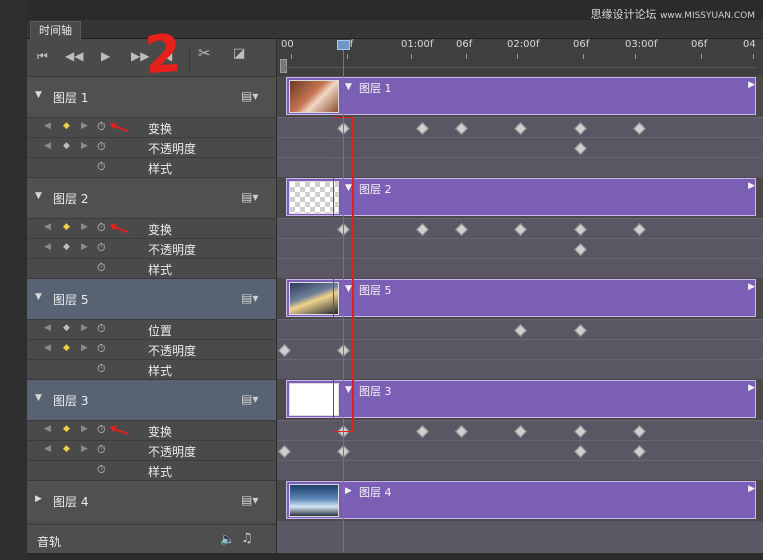  Describe the element at coordinates (520, 67) in the screenshot. I see `work-area-bar` at that location.